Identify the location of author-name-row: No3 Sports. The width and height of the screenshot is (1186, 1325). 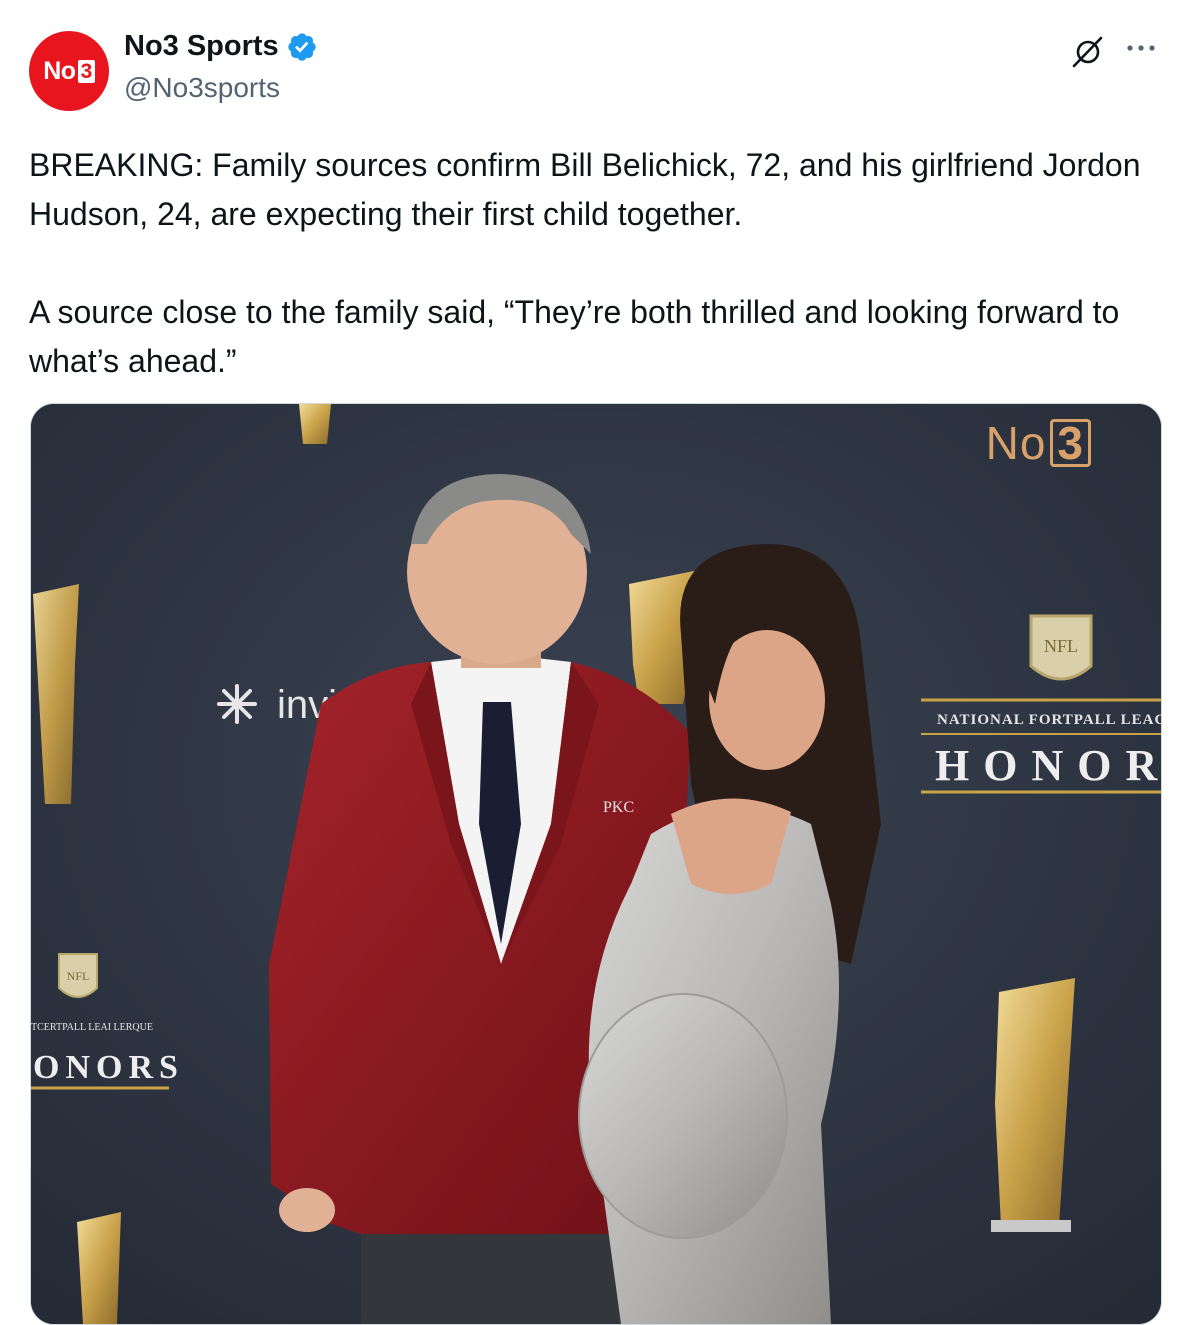
(221, 46).